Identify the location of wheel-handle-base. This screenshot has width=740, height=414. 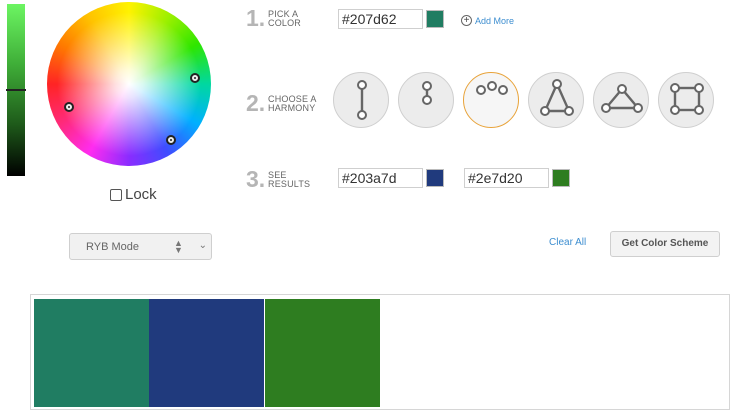
(195, 78).